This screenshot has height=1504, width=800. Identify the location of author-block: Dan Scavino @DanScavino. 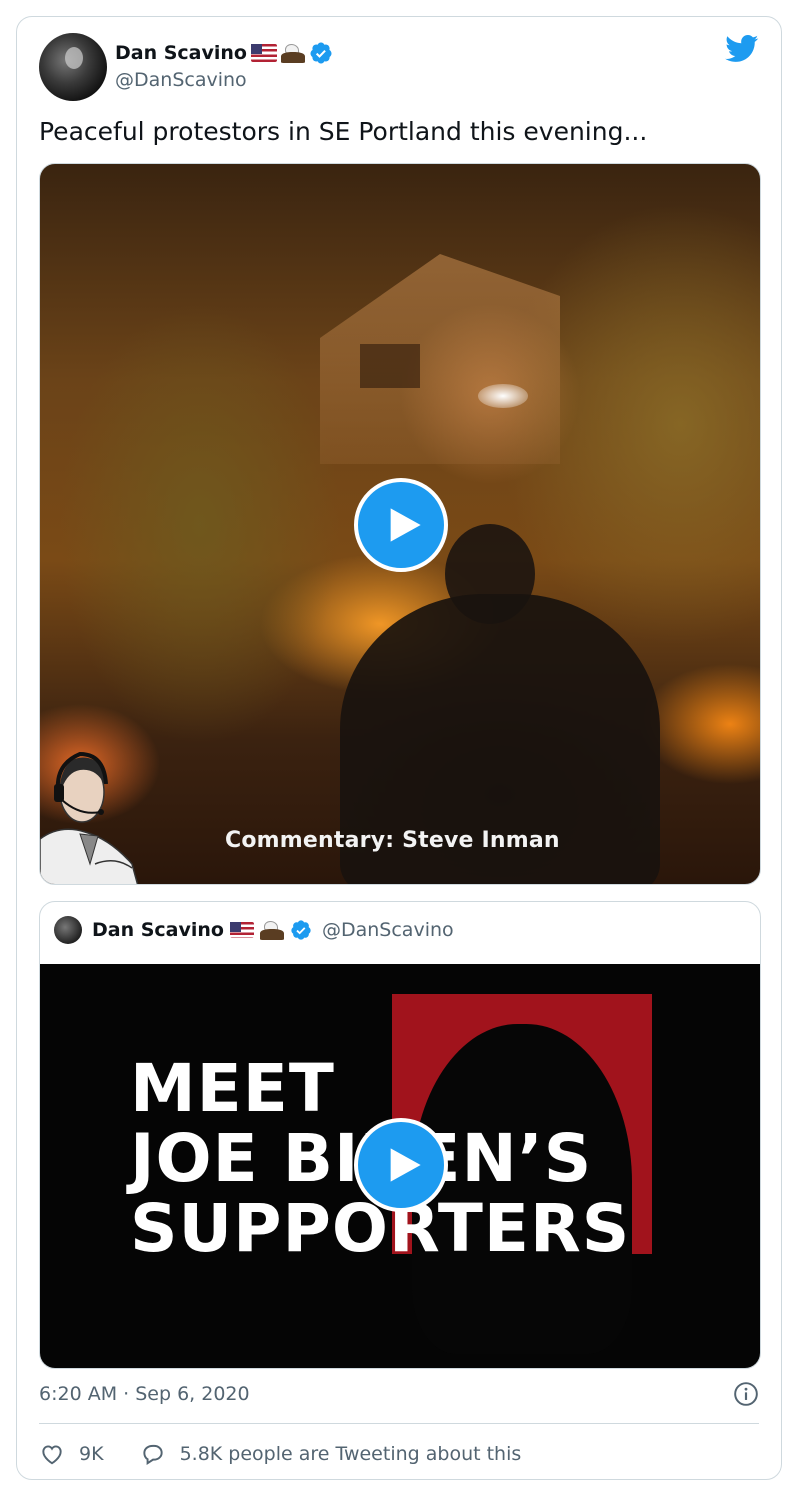
(224, 65).